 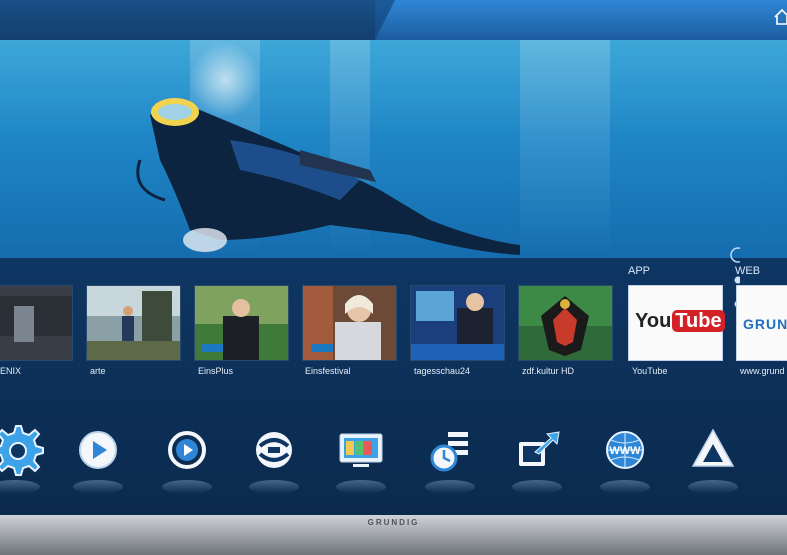 What do you see at coordinates (393, 522) in the screenshot?
I see `brand-logo: GRUNDIG` at bounding box center [393, 522].